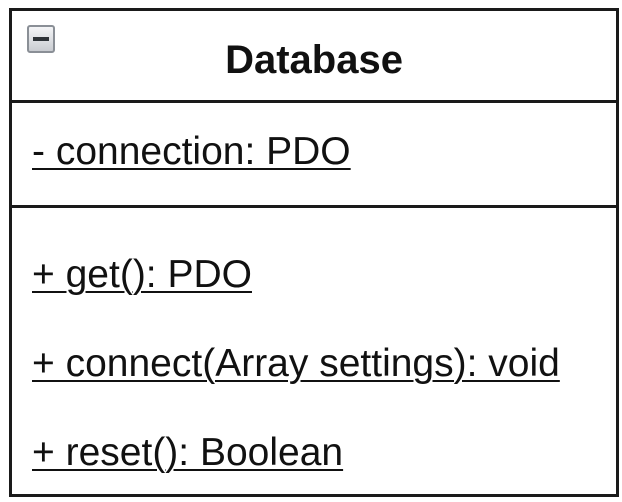 This screenshot has height=502, width=622. What do you see at coordinates (296, 363) in the screenshot?
I see `operation-connect: + connect(Array settings): void` at bounding box center [296, 363].